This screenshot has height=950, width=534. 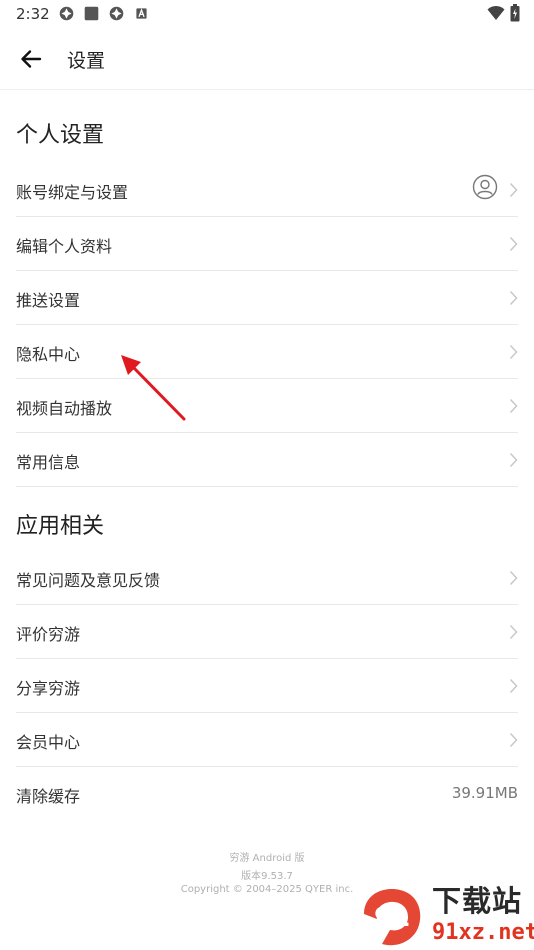 What do you see at coordinates (86, 61) in the screenshot?
I see `page-title: 设置` at bounding box center [86, 61].